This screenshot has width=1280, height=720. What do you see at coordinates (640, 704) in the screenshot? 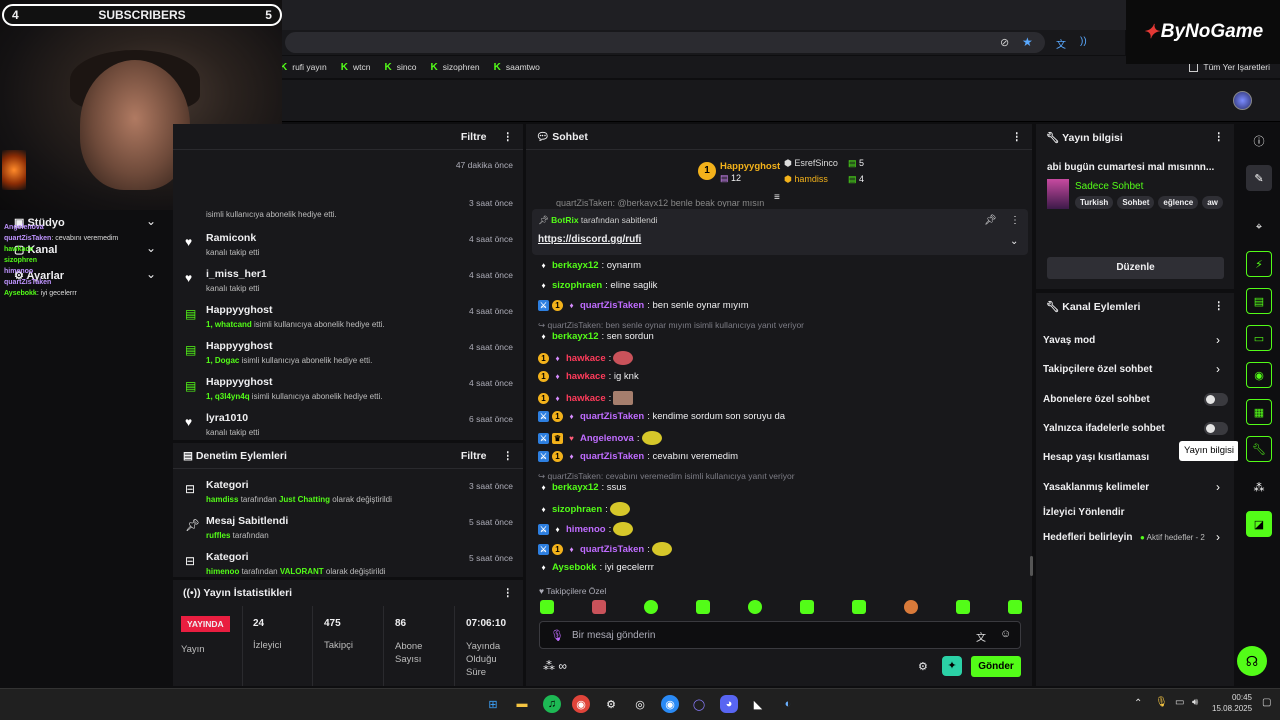
I see `obs-icon: ◎` at bounding box center [640, 704].